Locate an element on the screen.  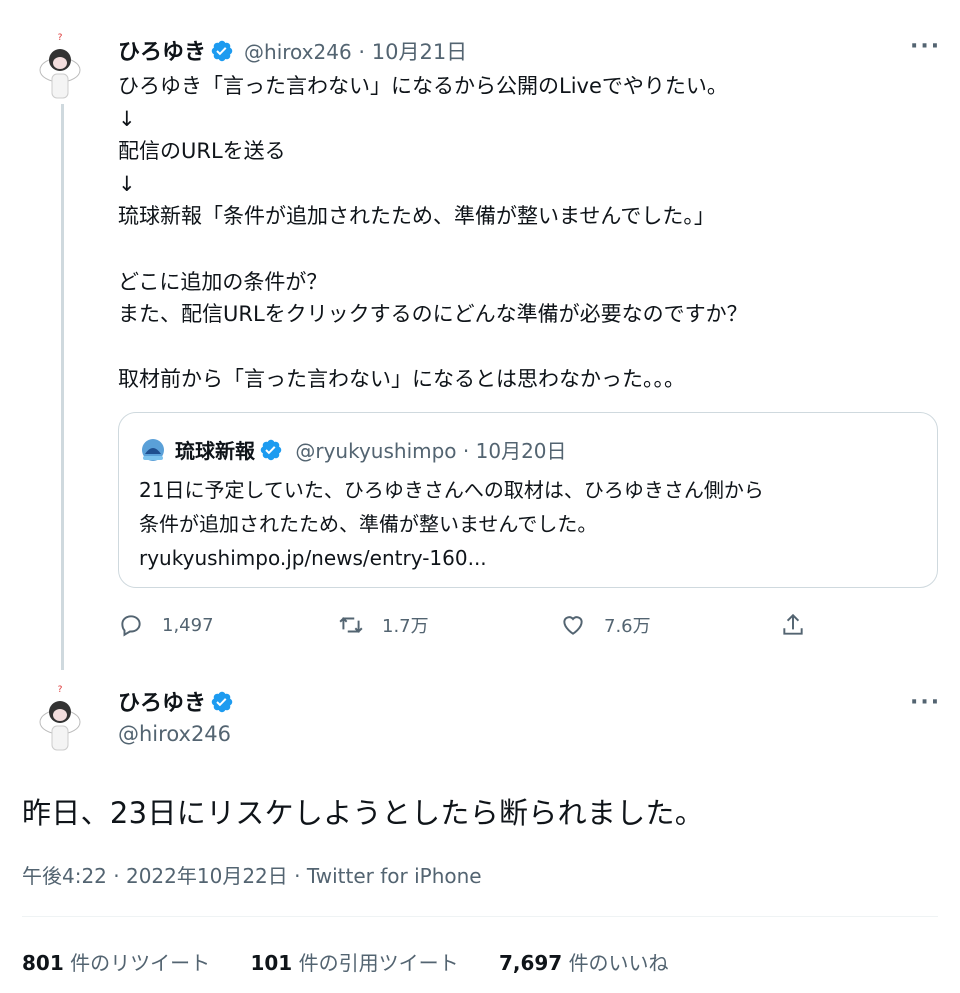
share-icon is located at coordinates (793, 624).